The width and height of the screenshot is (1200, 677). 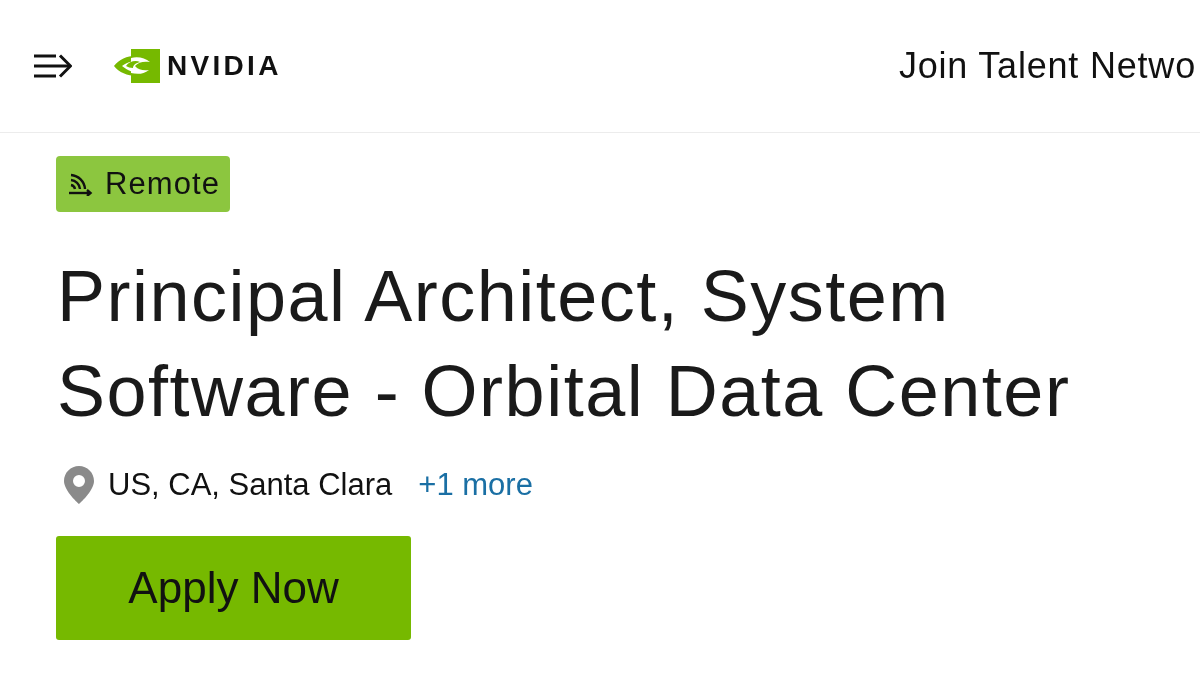 I want to click on eye-logo-icon, so click(x=136, y=66).